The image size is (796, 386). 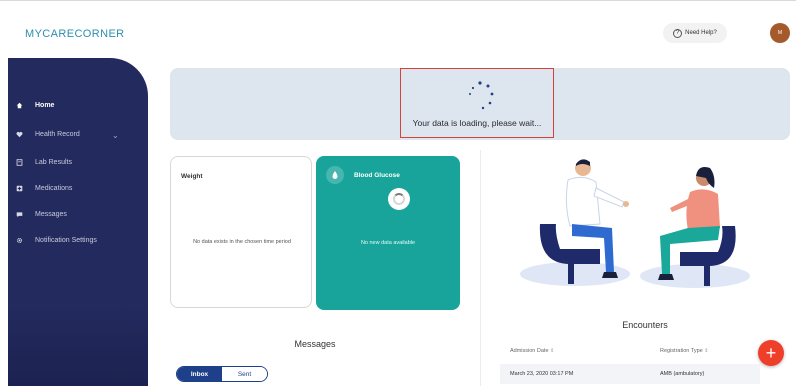 I want to click on glucose-card-title: Blood Glucose, so click(x=377, y=175).